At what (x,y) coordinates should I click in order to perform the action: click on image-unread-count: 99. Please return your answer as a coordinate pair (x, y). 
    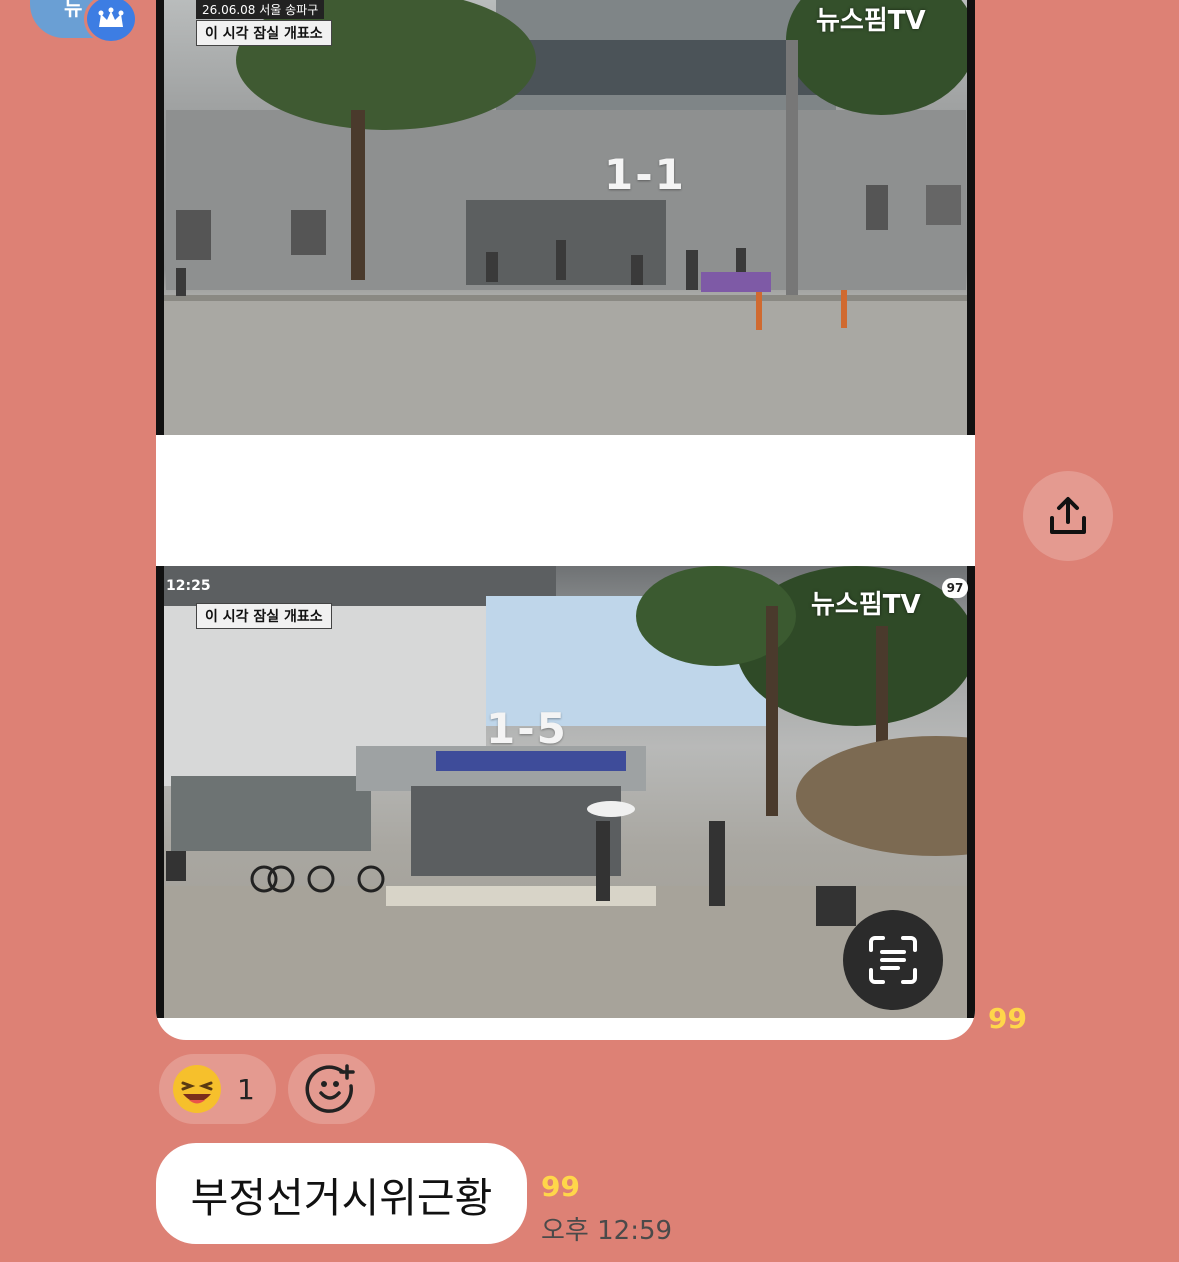
    Looking at the image, I should click on (1007, 1018).